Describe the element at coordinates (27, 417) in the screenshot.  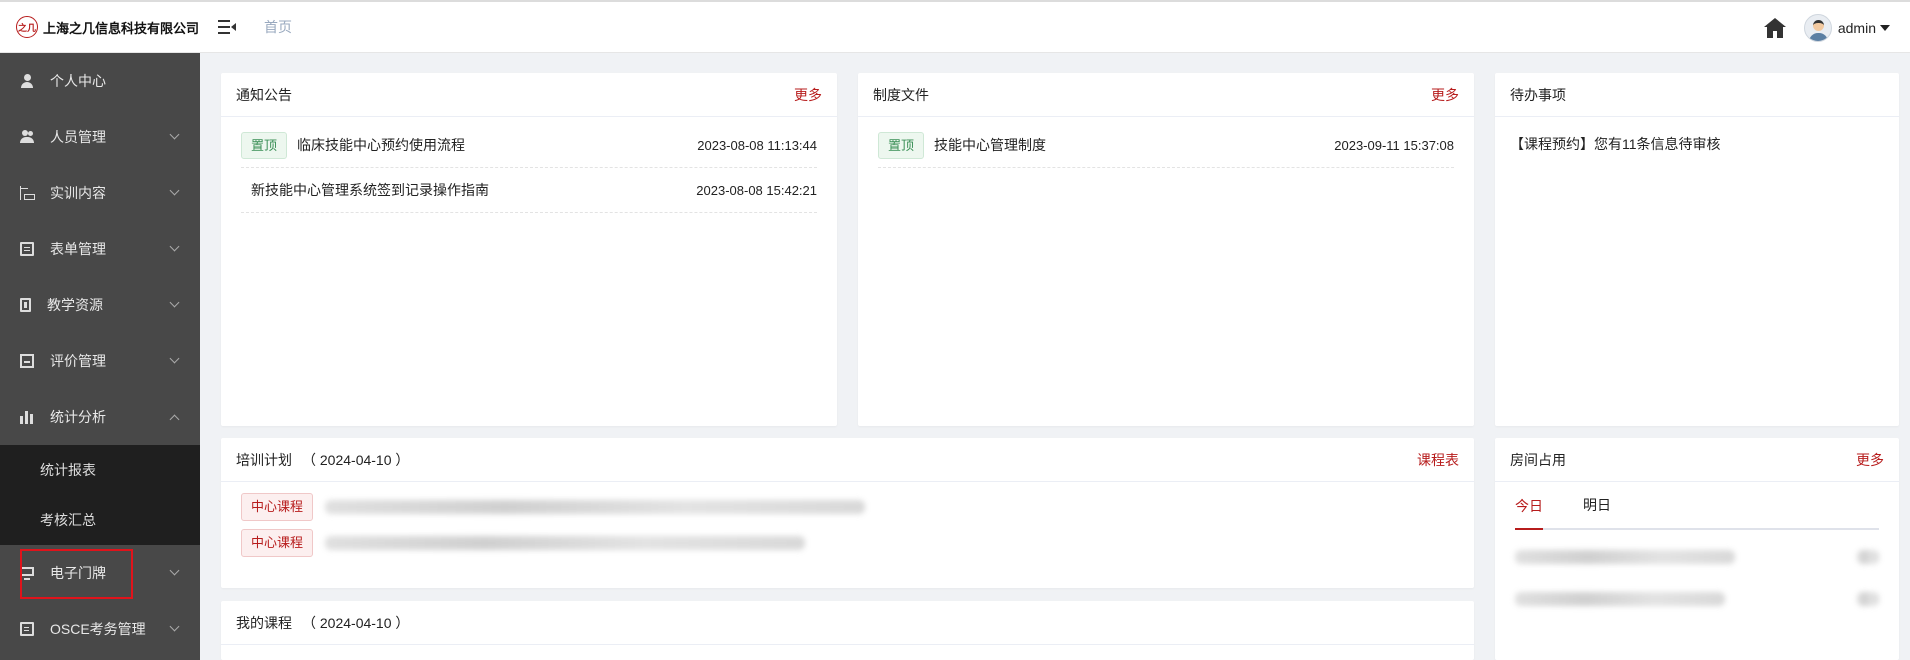
I see `bar-chart-icon` at that location.